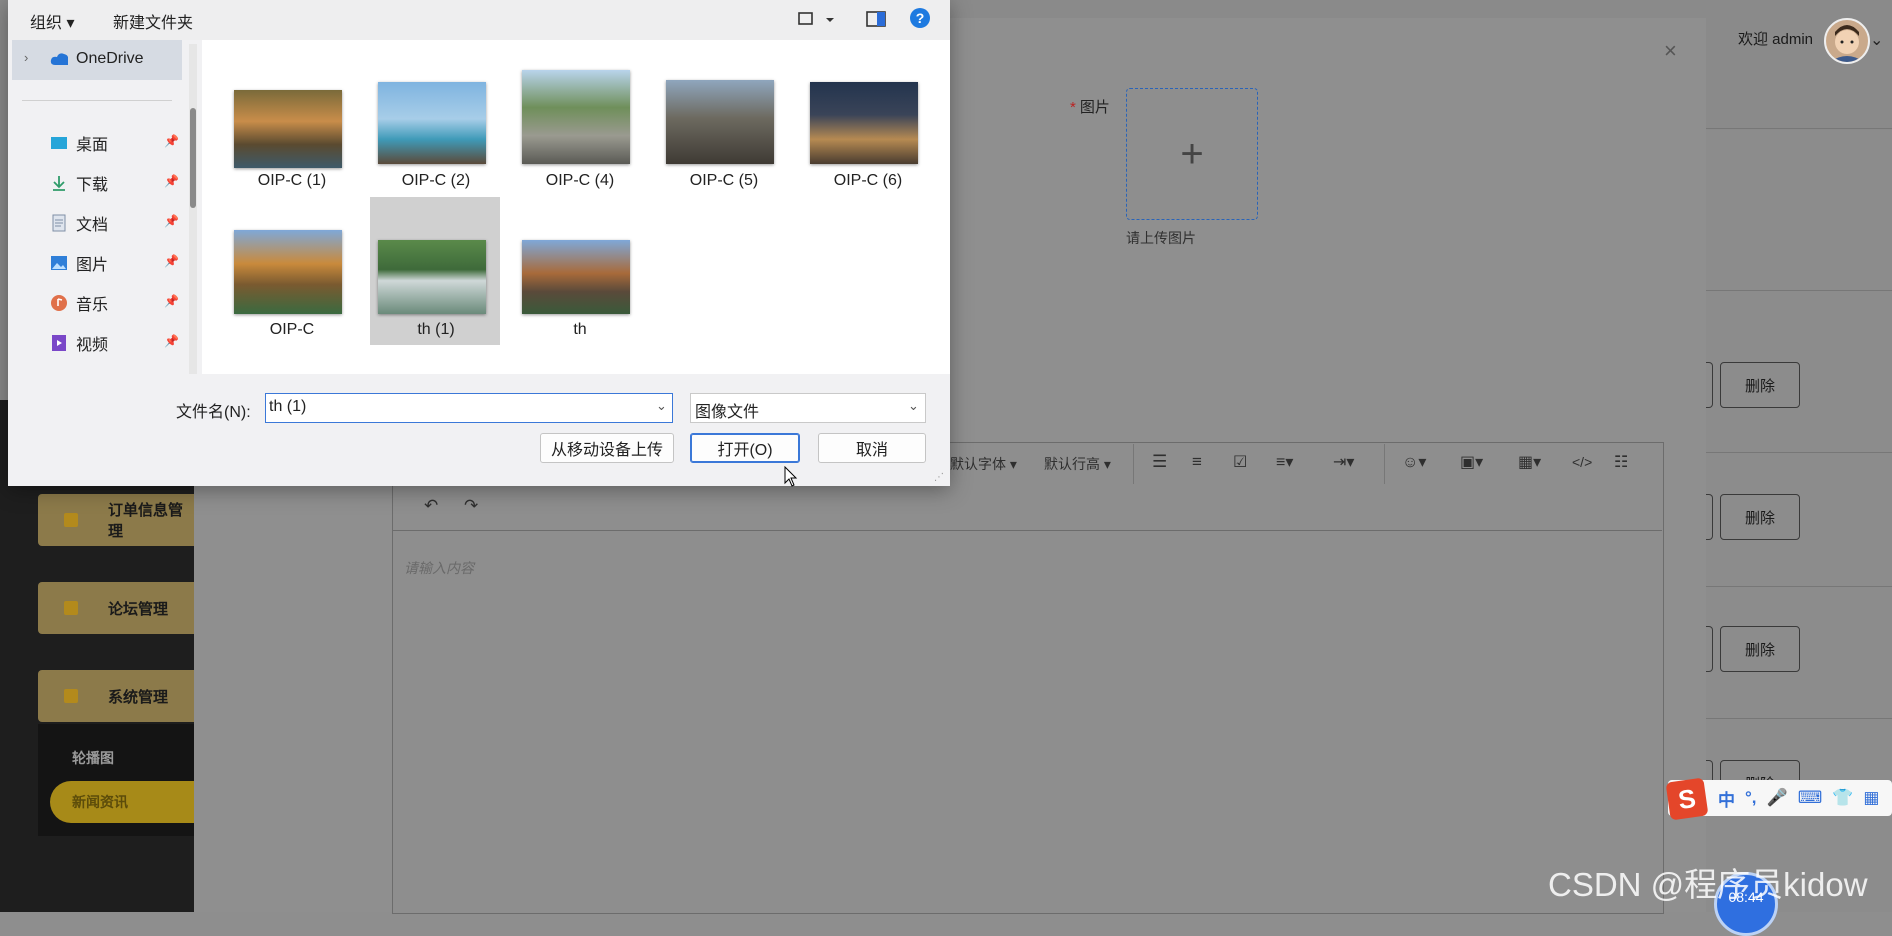  I want to click on punctuation-icon: °,, so click(1751, 798).